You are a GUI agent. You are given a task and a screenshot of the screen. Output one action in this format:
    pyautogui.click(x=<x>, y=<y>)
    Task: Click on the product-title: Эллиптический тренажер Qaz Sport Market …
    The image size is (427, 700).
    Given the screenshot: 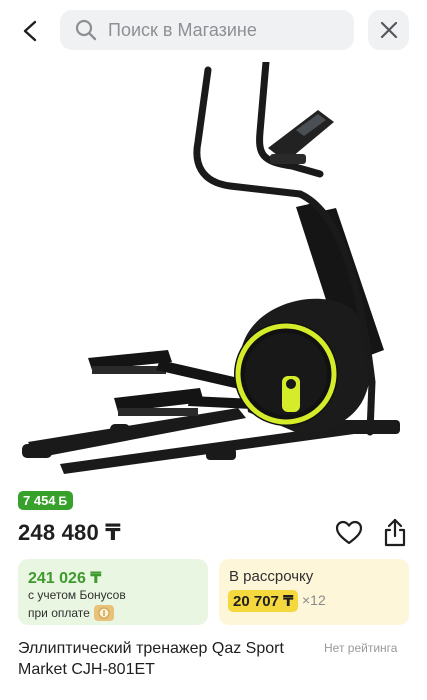 What is the action you would take?
    pyautogui.click(x=151, y=659)
    